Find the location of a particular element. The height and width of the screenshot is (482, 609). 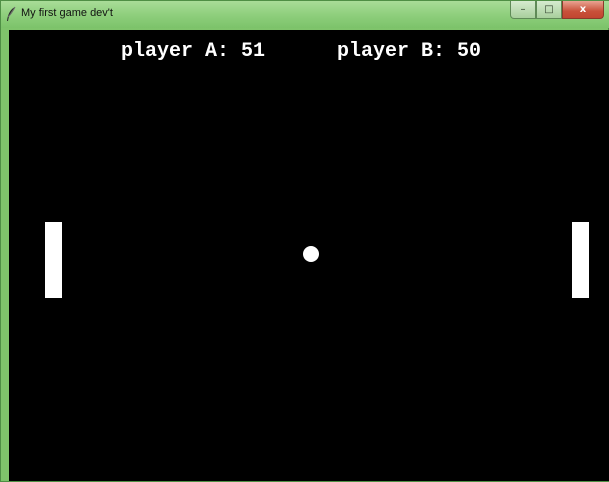

minimize-icon: – is located at coordinates (523, 9).